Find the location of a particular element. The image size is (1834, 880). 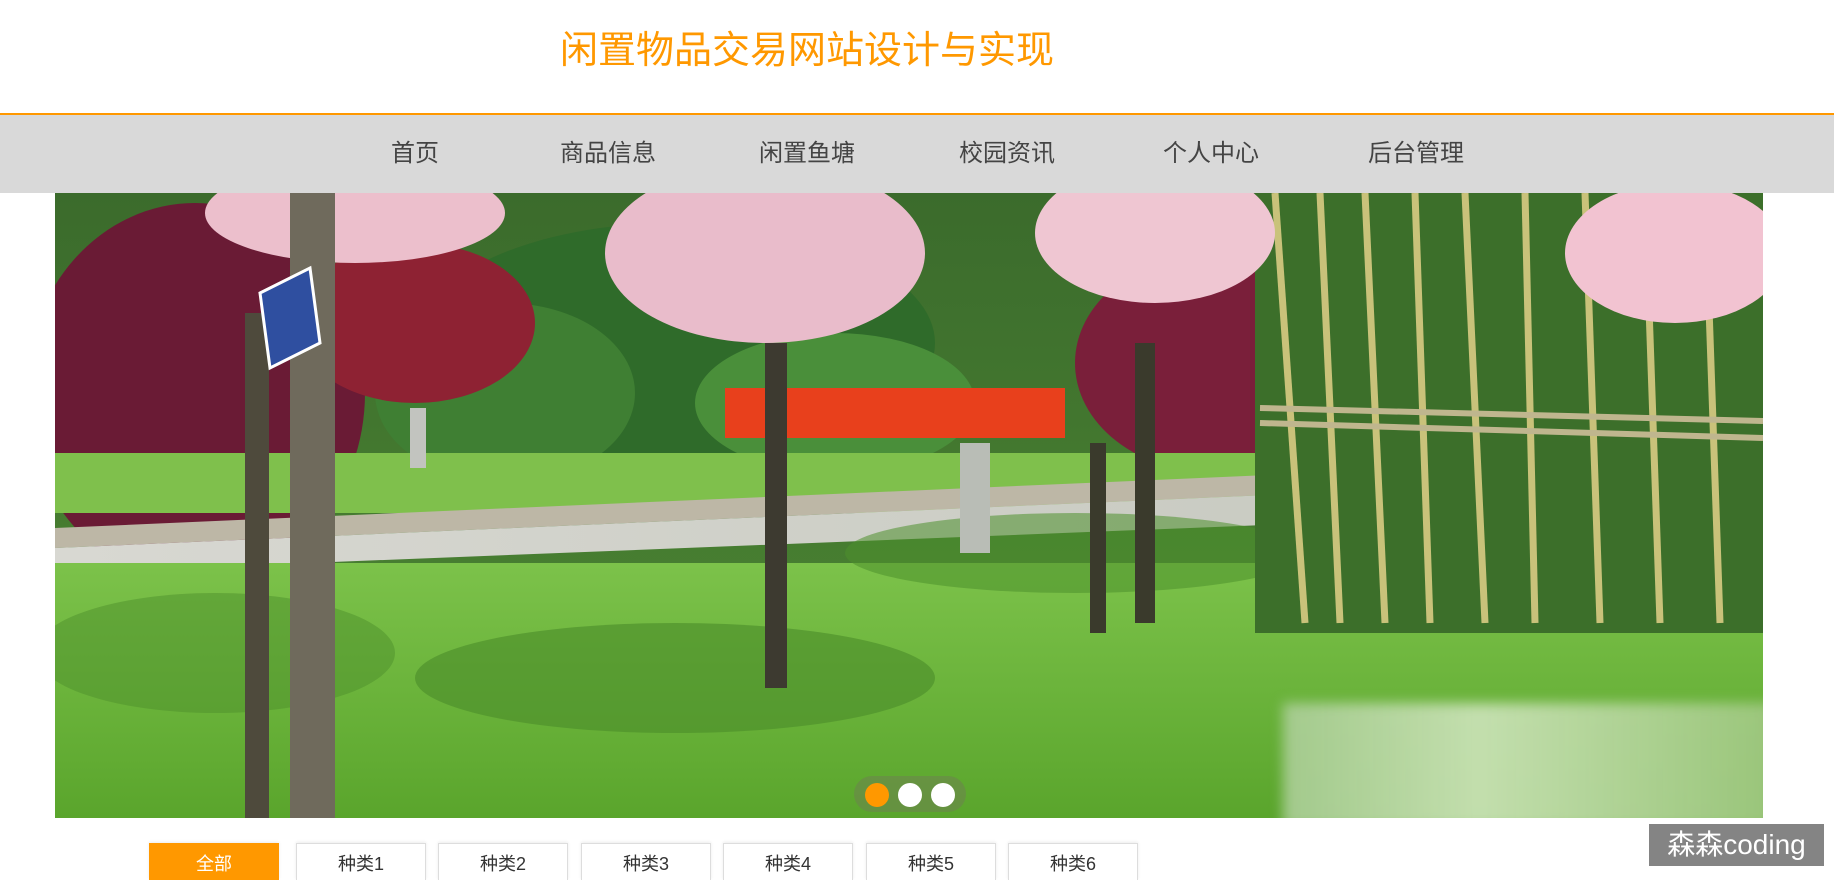

category-tab-label: 种类4 is located at coordinates (787, 864).